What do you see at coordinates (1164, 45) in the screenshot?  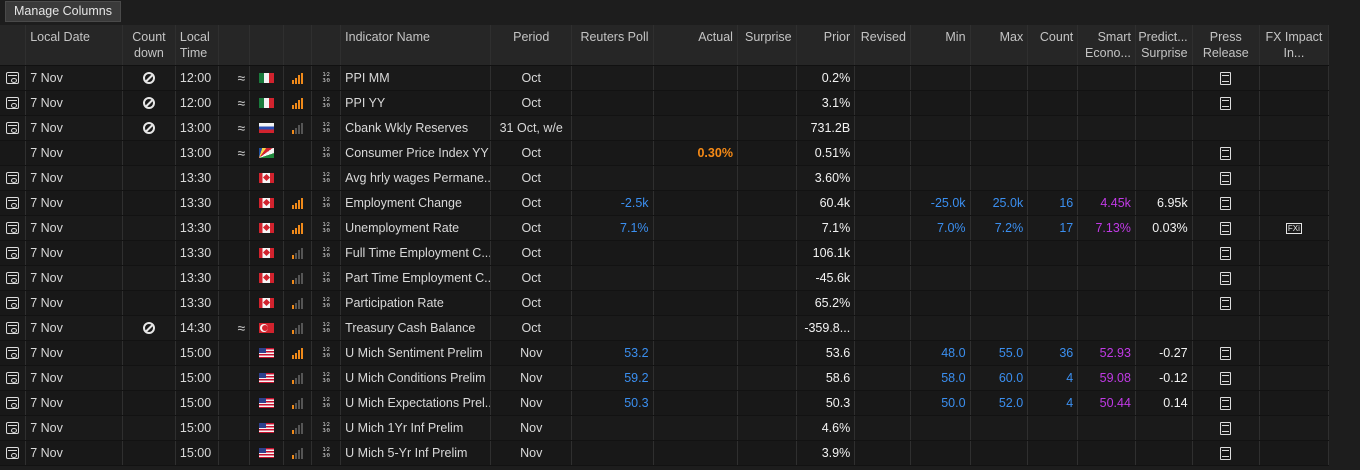 I see `header-predict-surprise: Predict... Surprise` at bounding box center [1164, 45].